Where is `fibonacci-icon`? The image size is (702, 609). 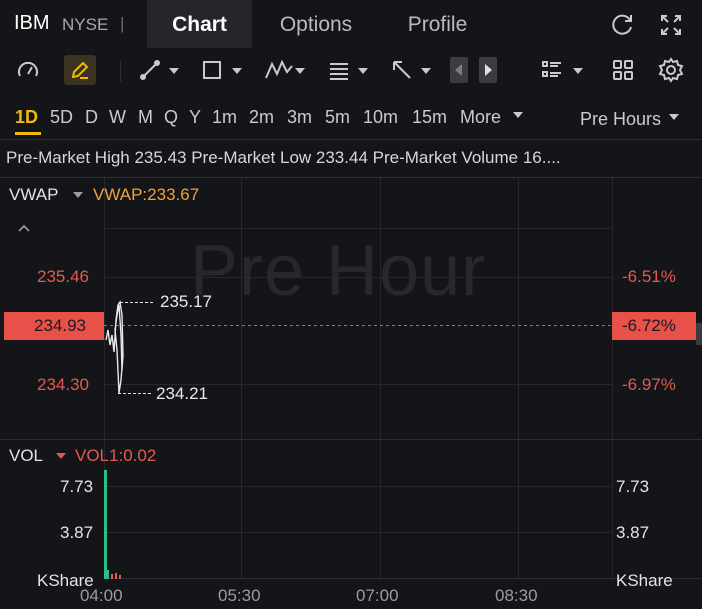 fibonacci-icon is located at coordinates (339, 70).